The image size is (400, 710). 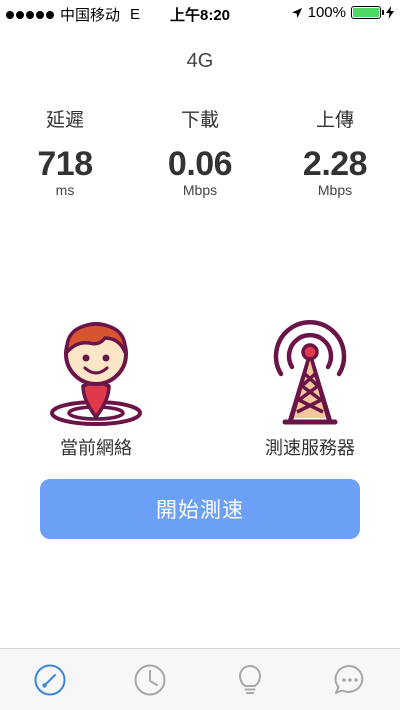 I want to click on metric-label: 下載, so click(x=199, y=120).